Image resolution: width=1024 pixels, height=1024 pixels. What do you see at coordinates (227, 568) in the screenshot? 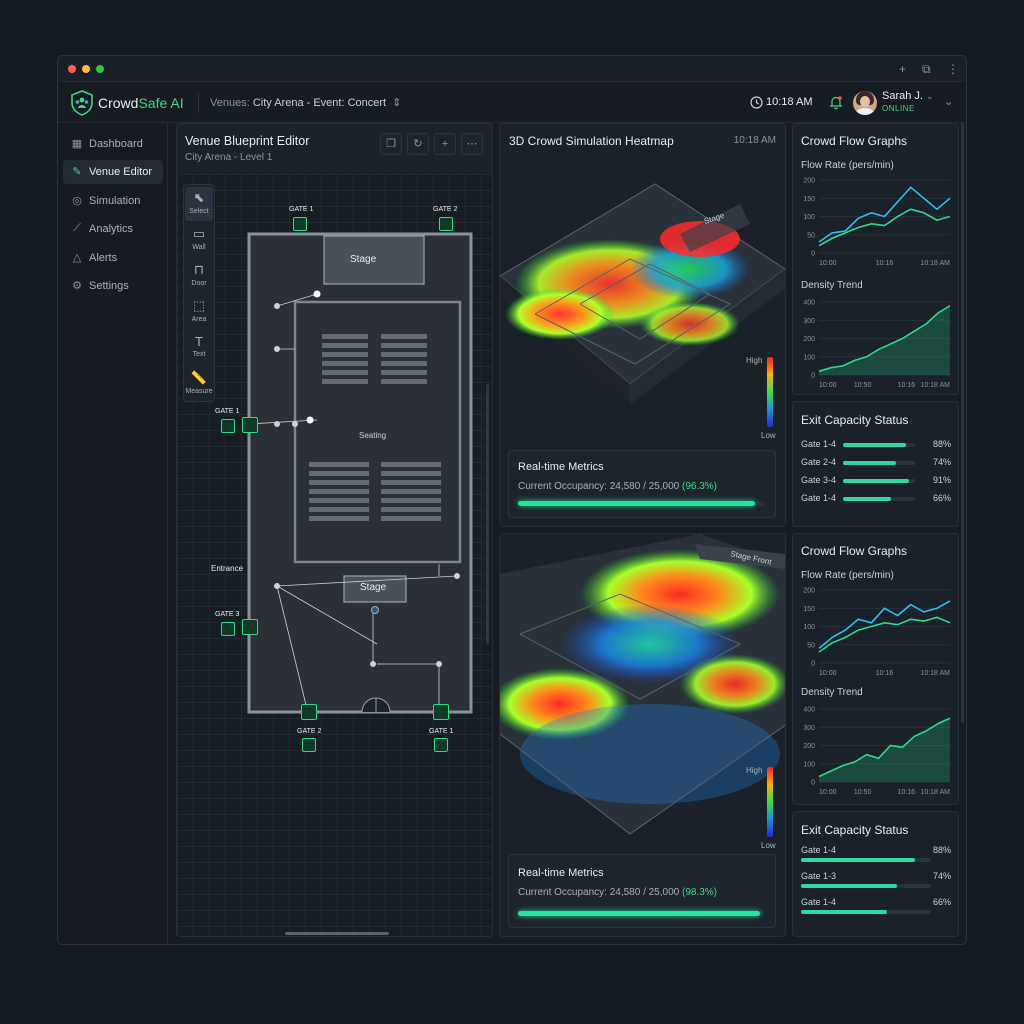
I see `entrance-label: Entrance` at bounding box center [227, 568].